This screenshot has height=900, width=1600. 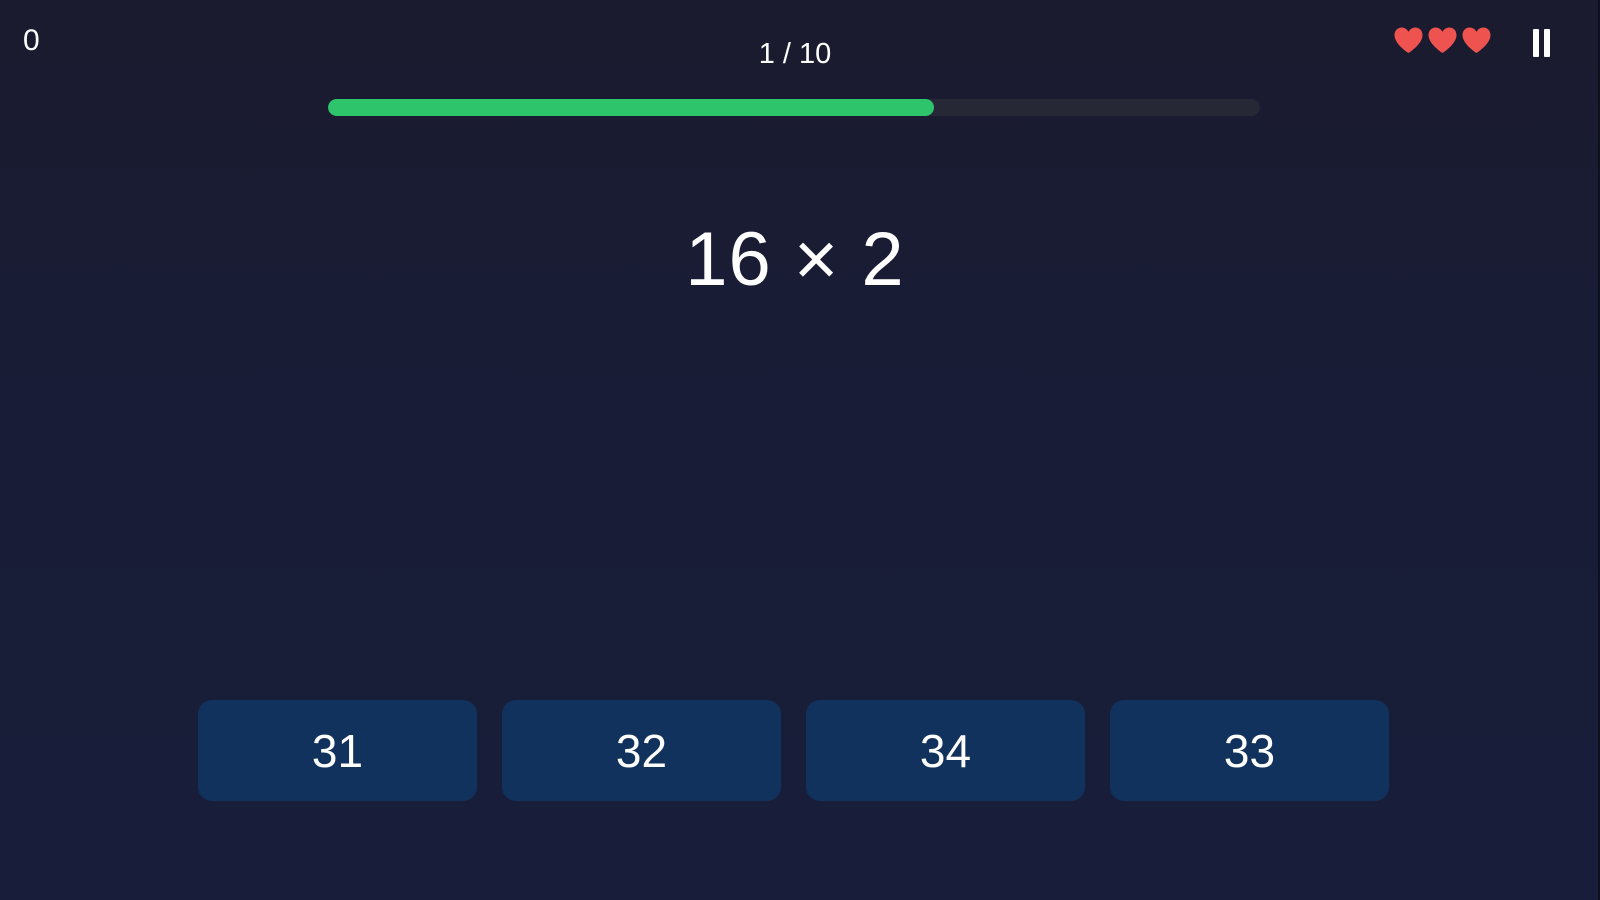 I want to click on lives-indicator, so click(x=1442, y=40).